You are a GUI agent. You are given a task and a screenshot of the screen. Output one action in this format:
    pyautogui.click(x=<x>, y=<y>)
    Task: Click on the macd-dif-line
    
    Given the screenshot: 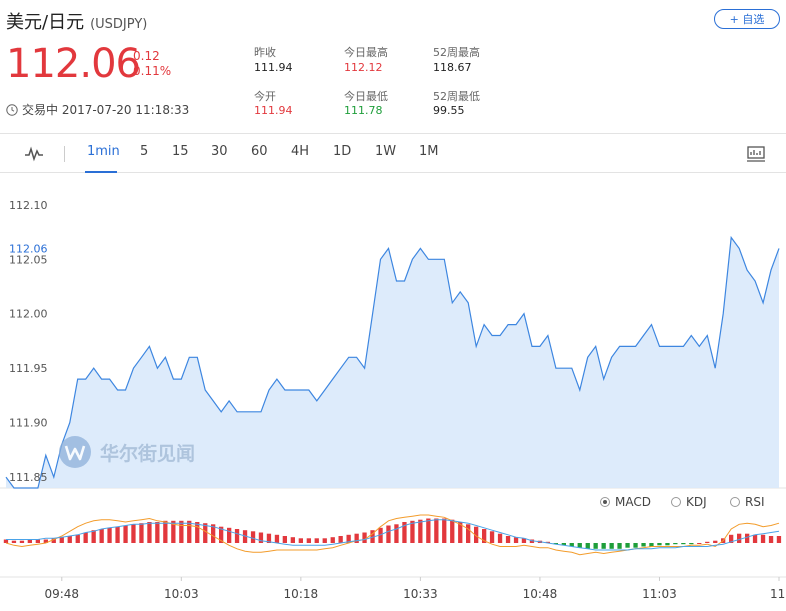 What is the action you would take?
    pyautogui.click(x=392, y=535)
    